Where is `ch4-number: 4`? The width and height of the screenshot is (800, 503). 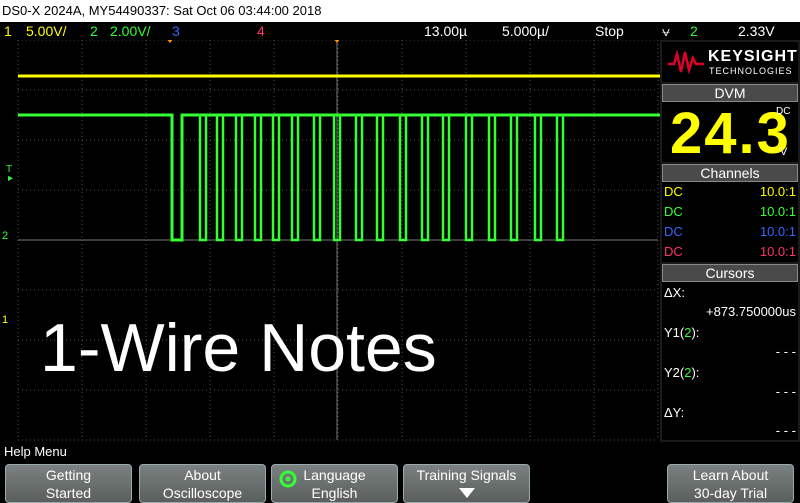
ch4-number: 4 is located at coordinates (261, 31).